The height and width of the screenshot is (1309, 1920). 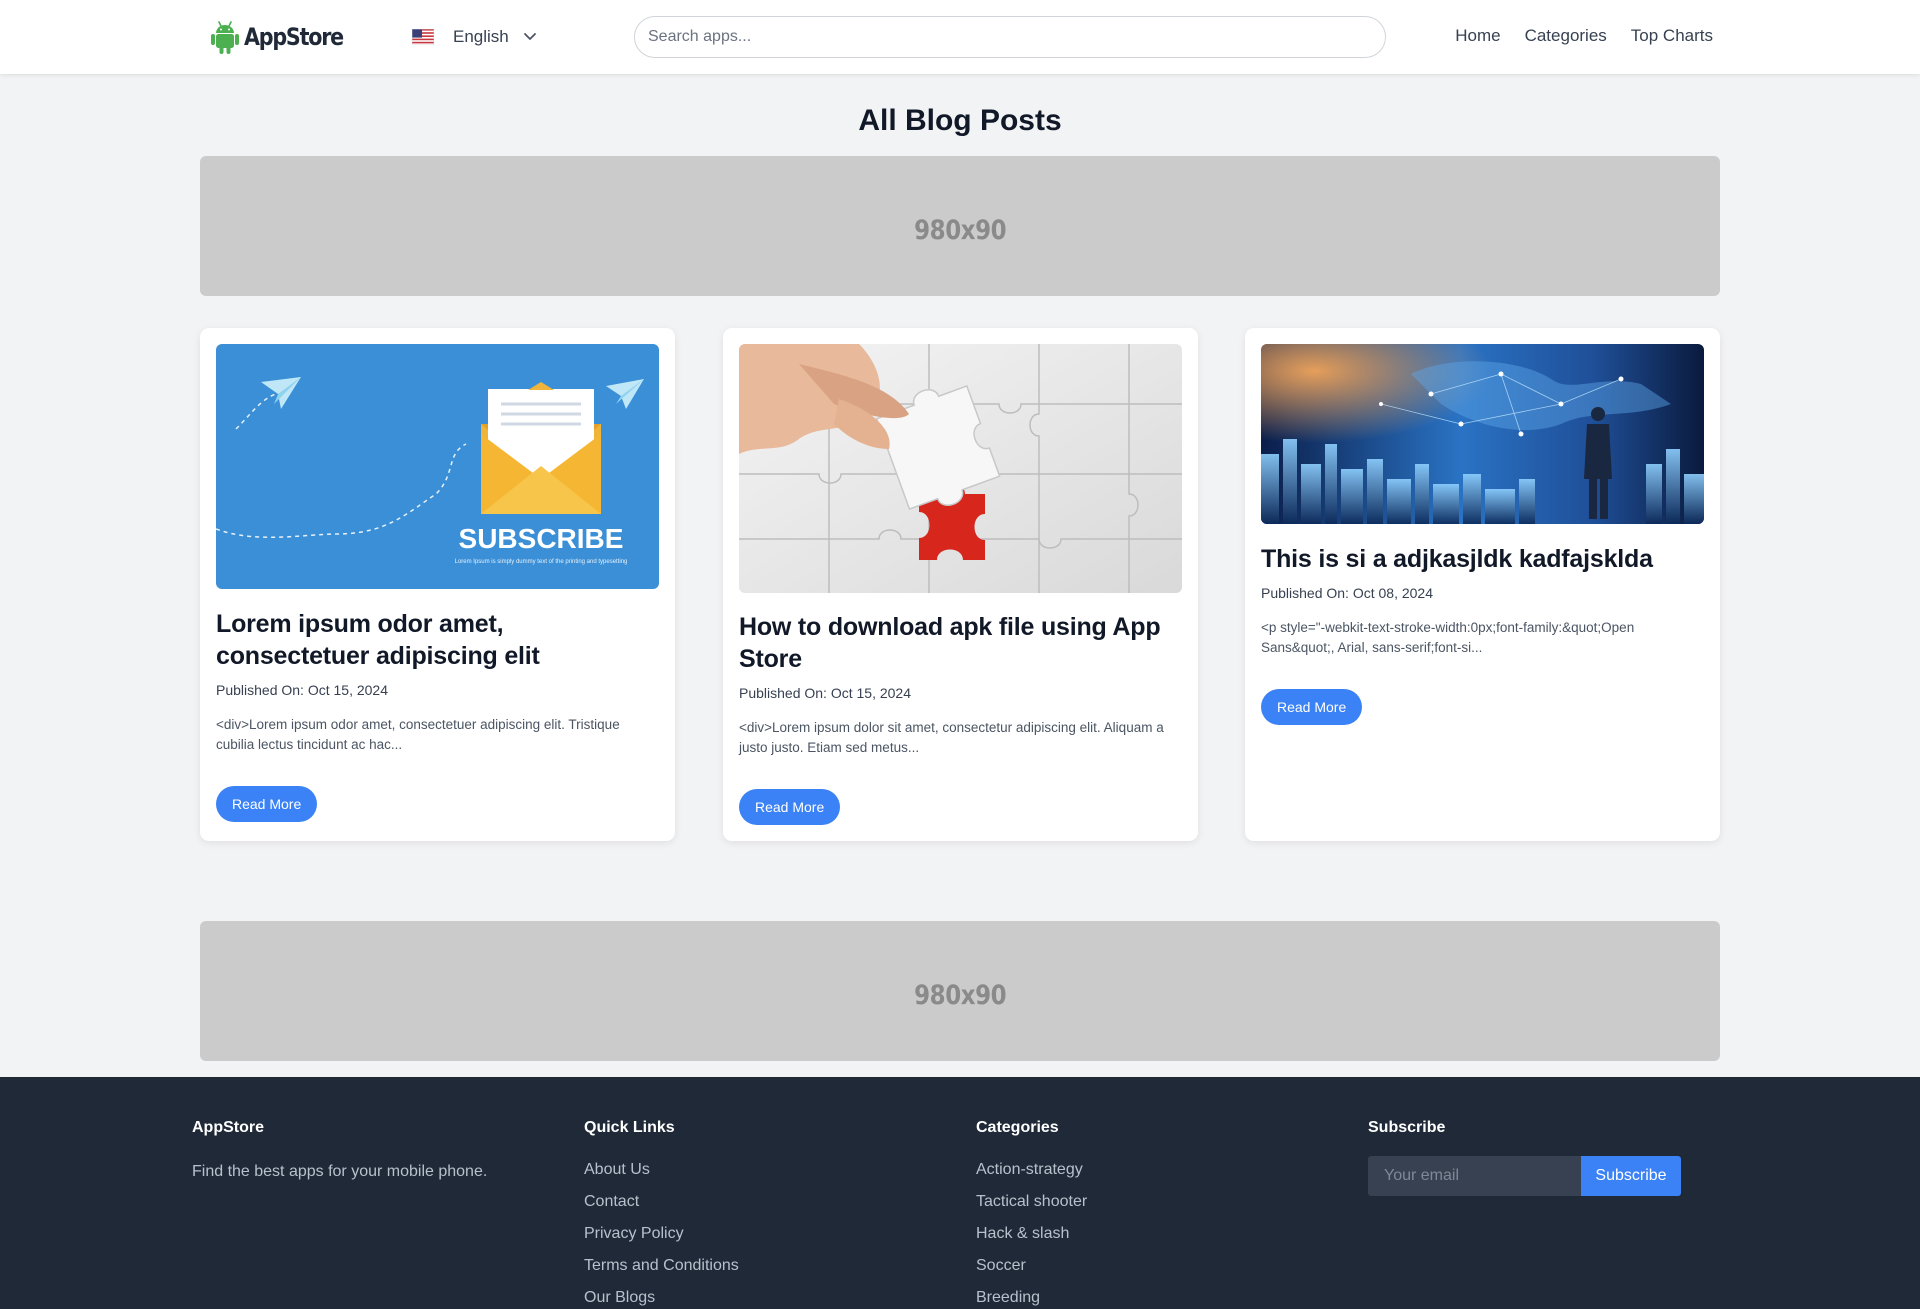 What do you see at coordinates (481, 36) in the screenshot?
I see `language-label: English` at bounding box center [481, 36].